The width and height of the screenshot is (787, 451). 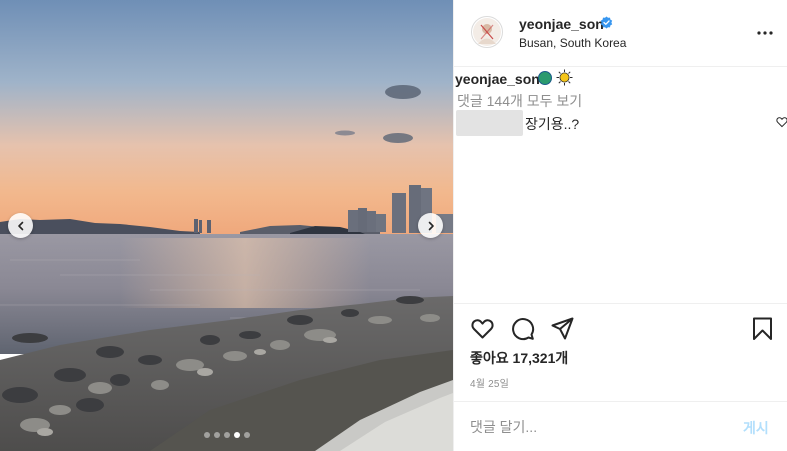 I want to click on add-comment-bar: 게시, so click(x=620, y=426).